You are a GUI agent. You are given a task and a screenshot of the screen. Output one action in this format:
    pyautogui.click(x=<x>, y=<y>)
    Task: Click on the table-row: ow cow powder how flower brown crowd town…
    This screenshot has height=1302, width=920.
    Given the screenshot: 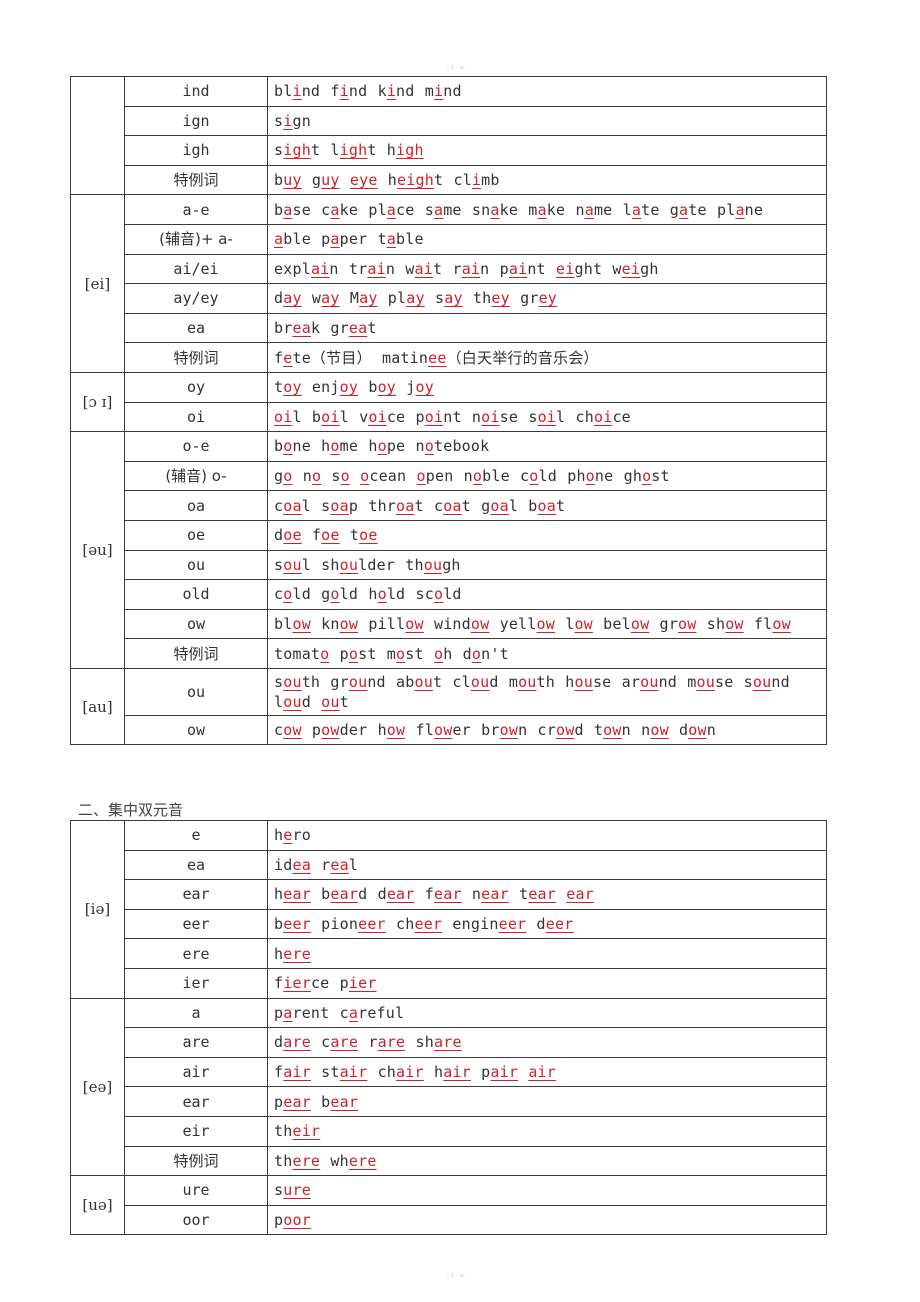 What is the action you would take?
    pyautogui.click(x=449, y=730)
    